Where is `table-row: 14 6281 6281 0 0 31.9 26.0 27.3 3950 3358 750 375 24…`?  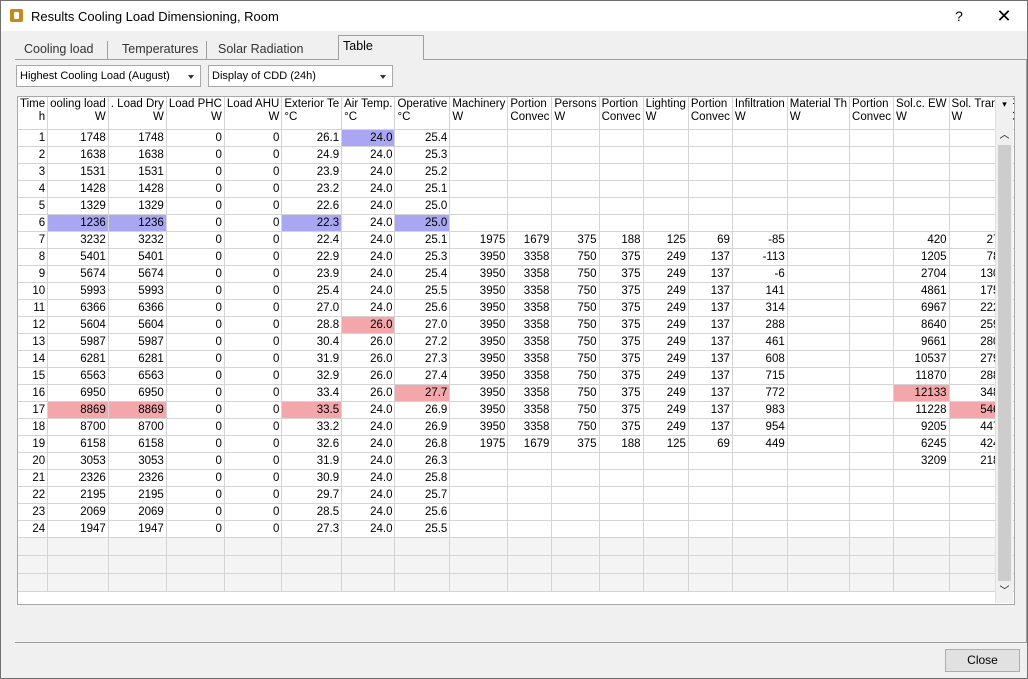 table-row: 14 6281 6281 0 0 31.9 26.0 27.3 3950 3358 750 375 24… is located at coordinates (516, 359).